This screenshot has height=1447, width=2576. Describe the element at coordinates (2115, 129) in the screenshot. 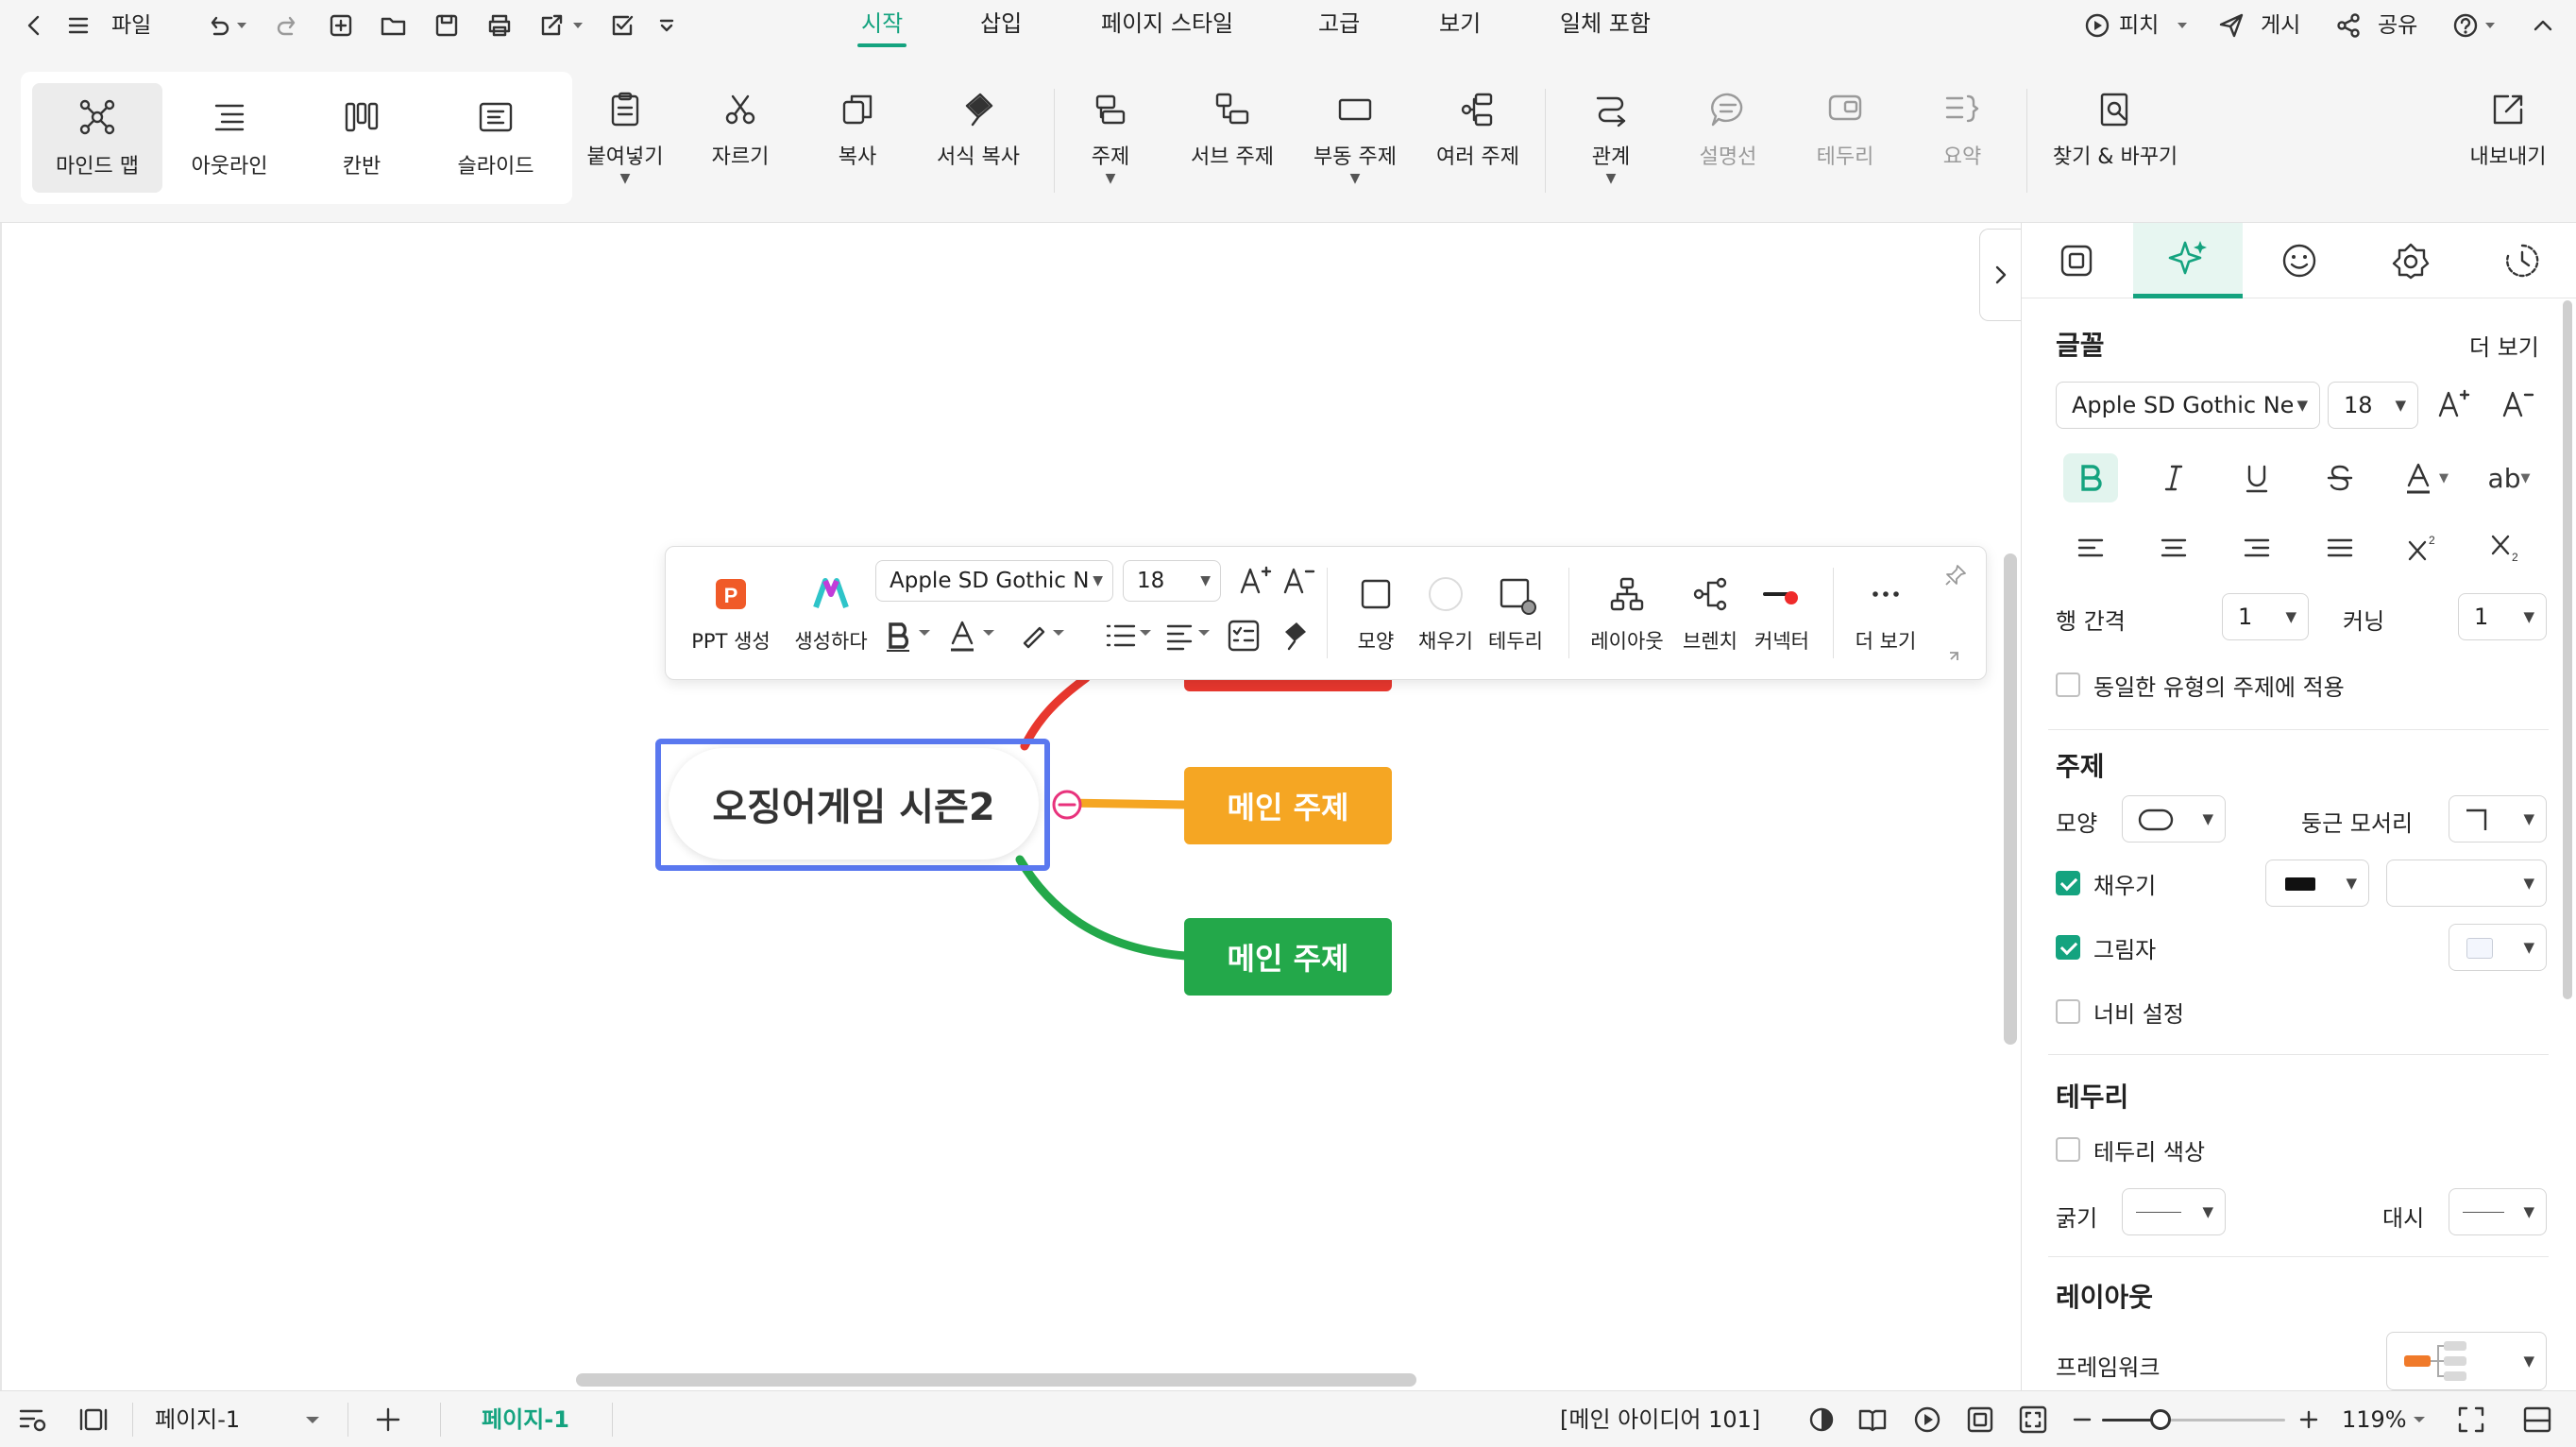

I see `find-replace-button: 찾기 & 바꾸기` at that location.